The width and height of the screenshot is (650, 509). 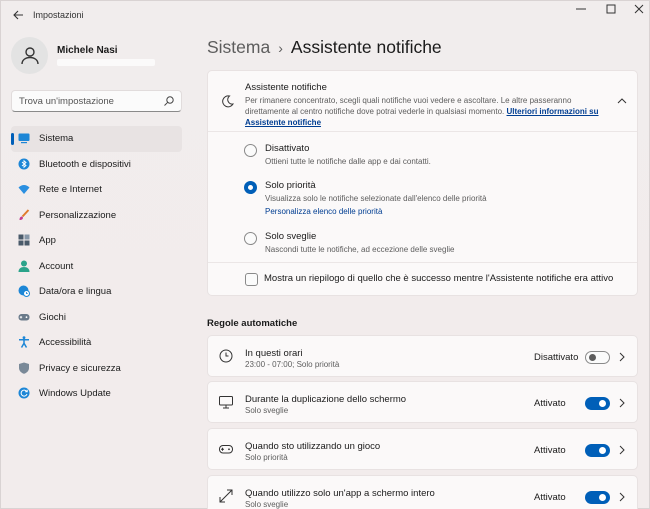 I want to click on back-arrow-icon, so click(x=18, y=16).